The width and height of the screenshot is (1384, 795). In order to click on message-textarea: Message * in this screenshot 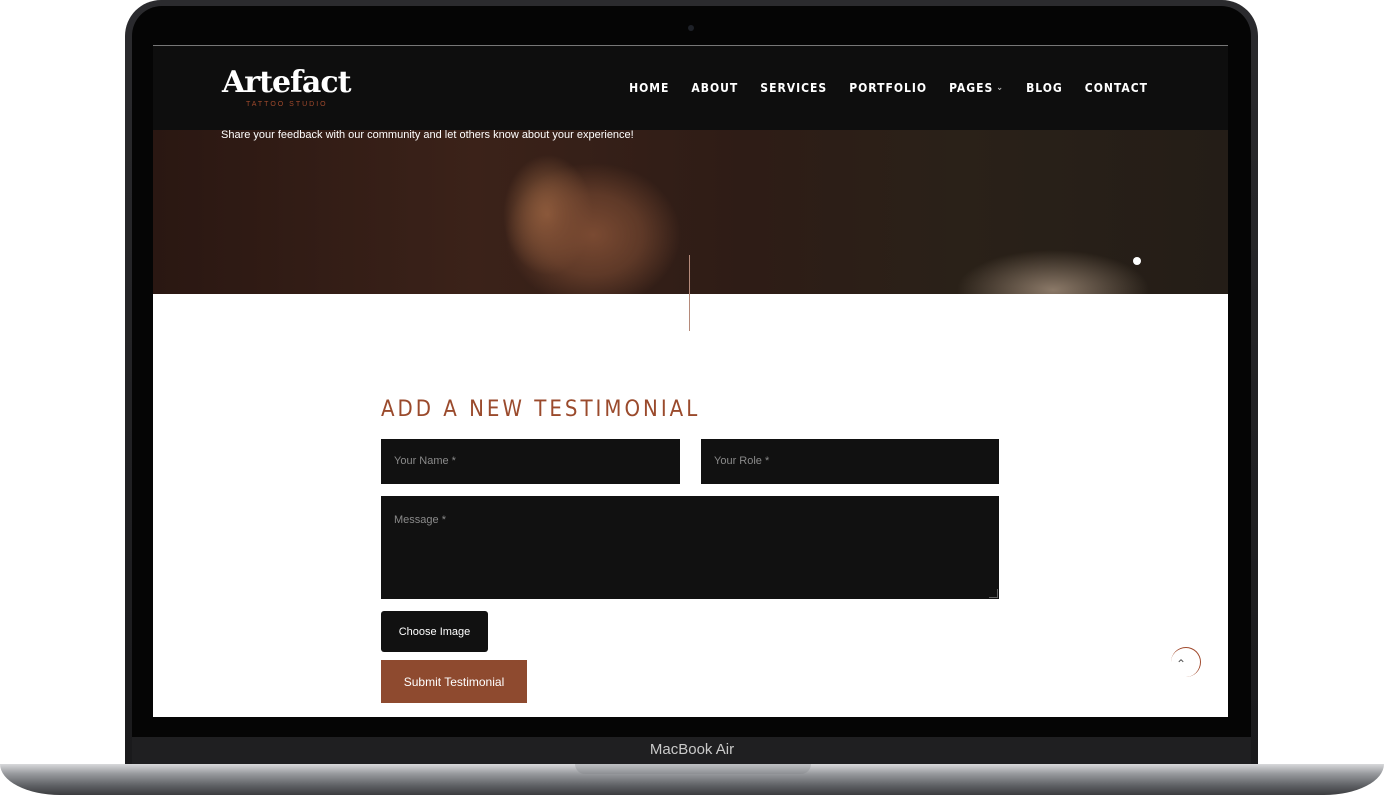, I will do `click(690, 547)`.